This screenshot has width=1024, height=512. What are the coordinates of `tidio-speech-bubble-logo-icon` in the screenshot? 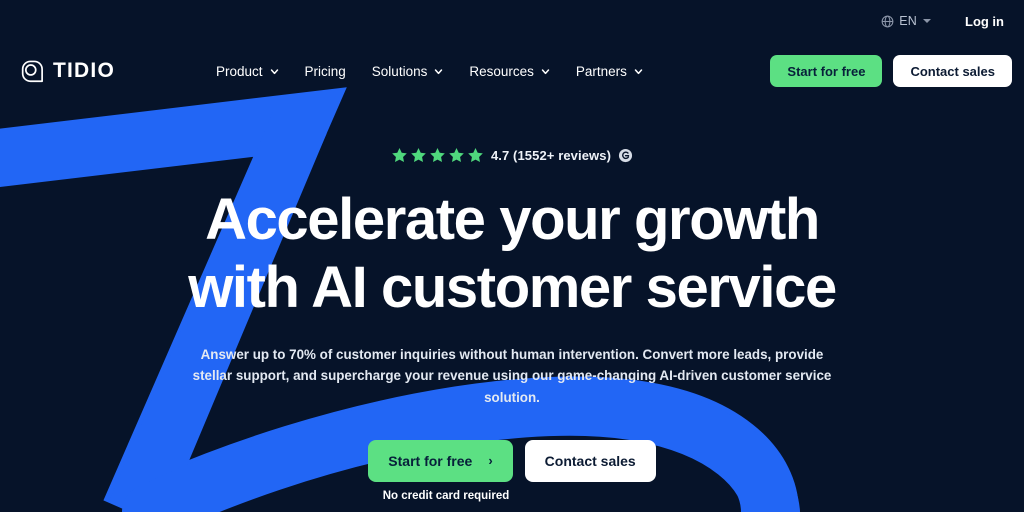 It's located at (31, 71).